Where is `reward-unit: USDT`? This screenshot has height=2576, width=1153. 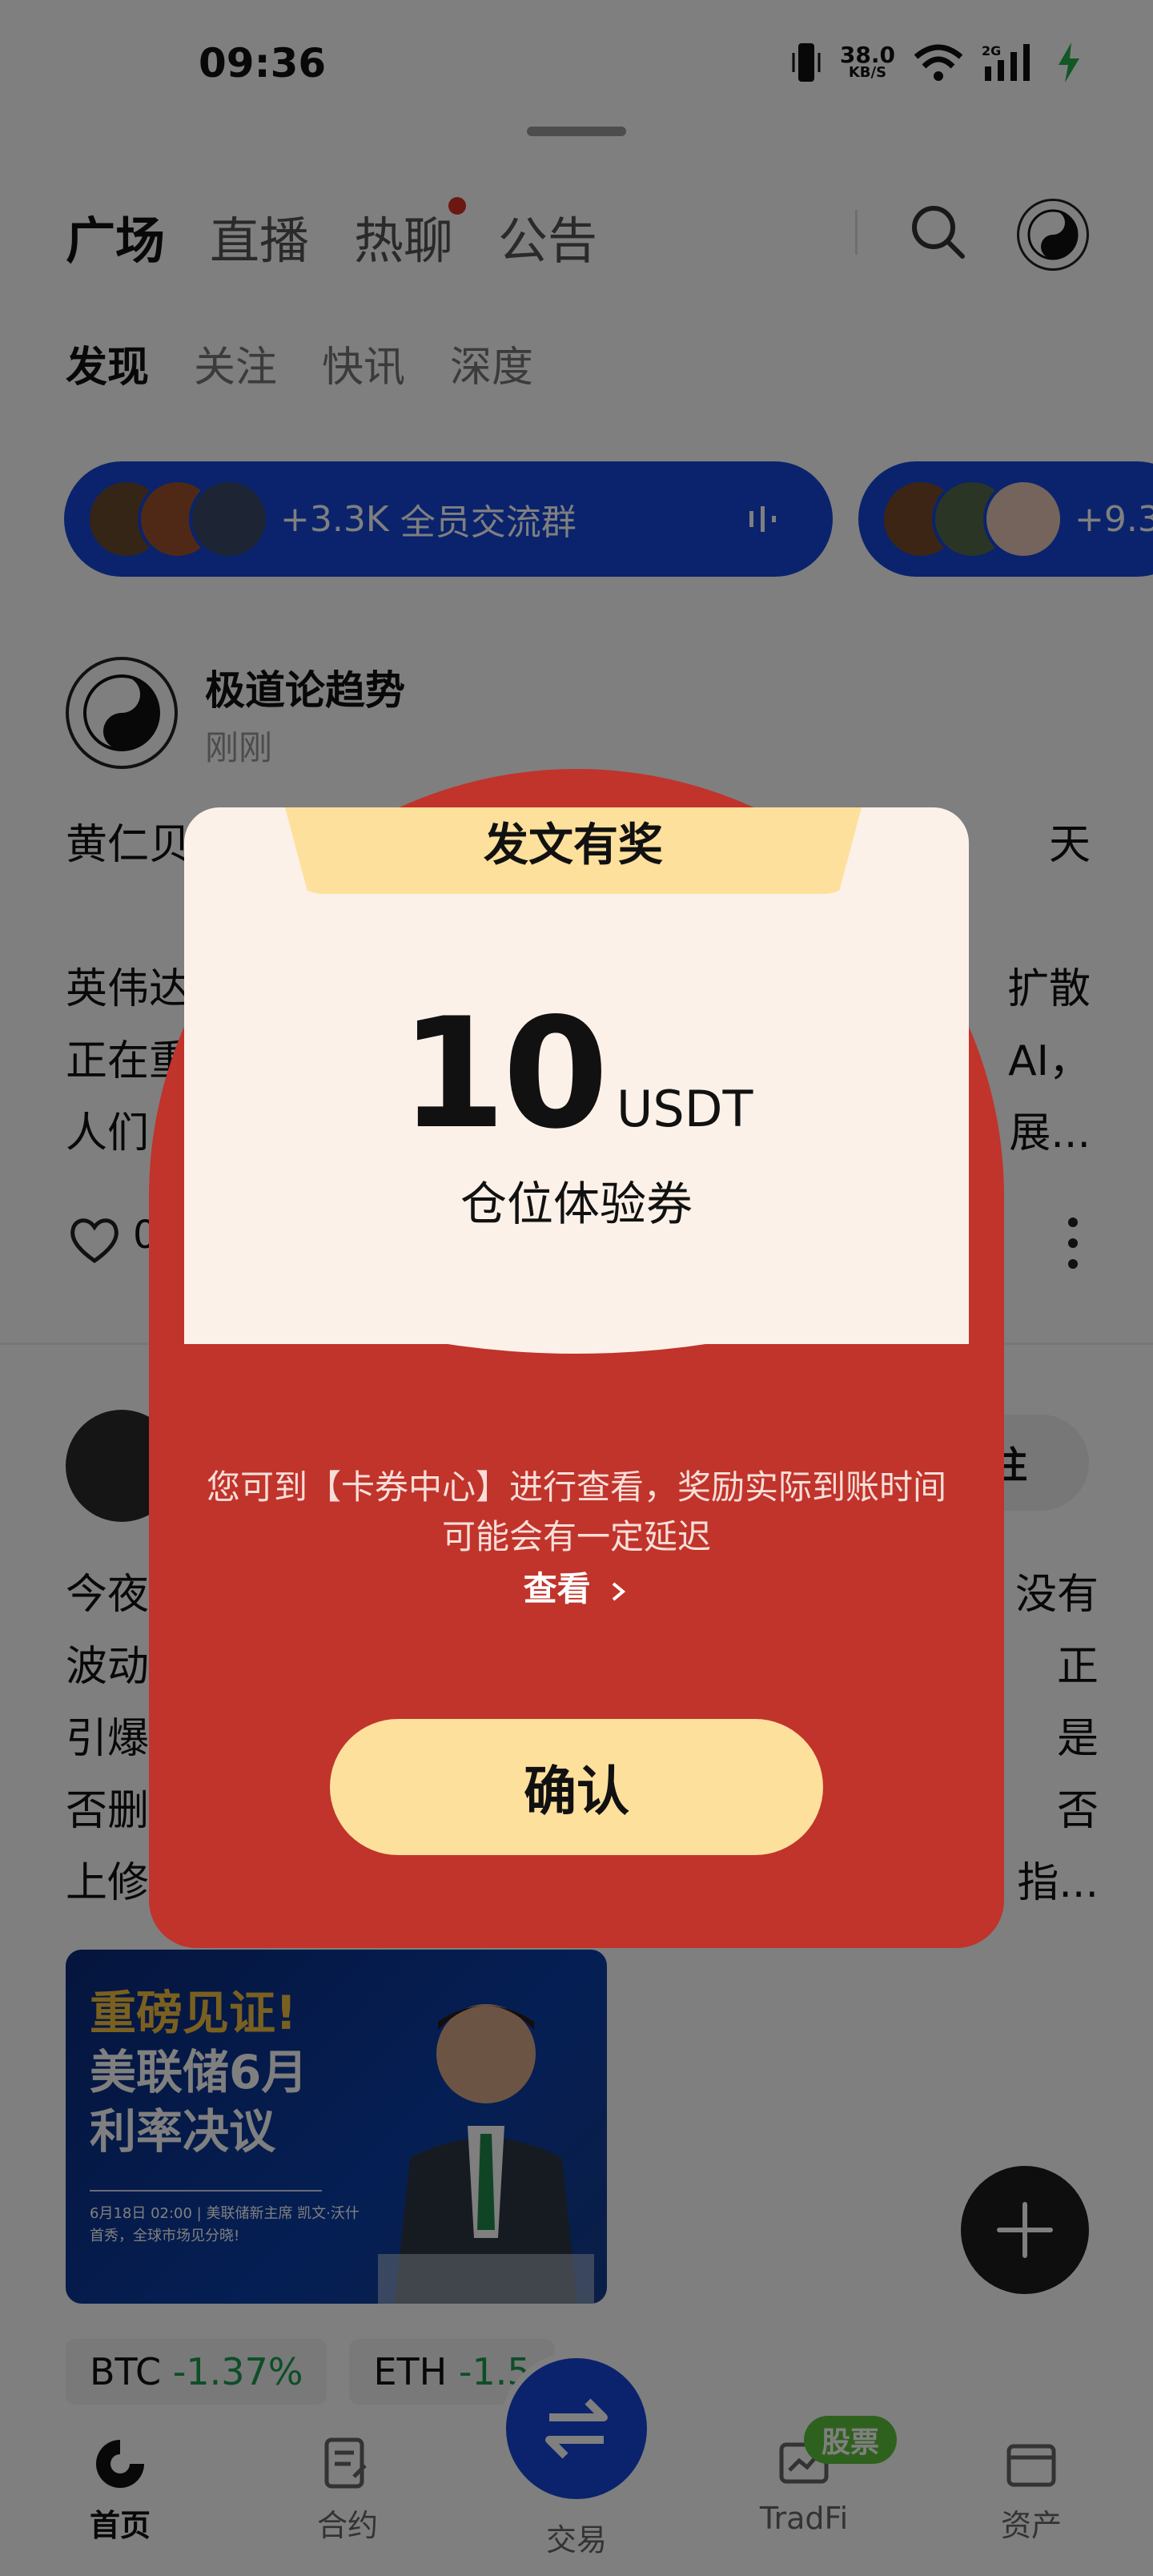
reward-unit: USDT is located at coordinates (685, 1109).